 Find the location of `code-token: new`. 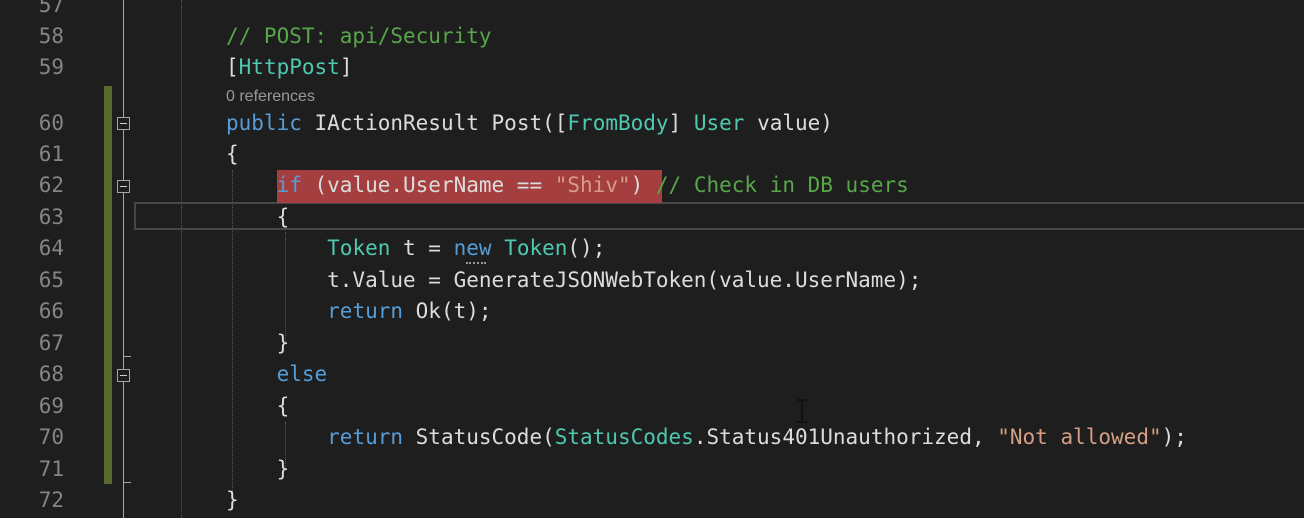

code-token: new is located at coordinates (472, 248).